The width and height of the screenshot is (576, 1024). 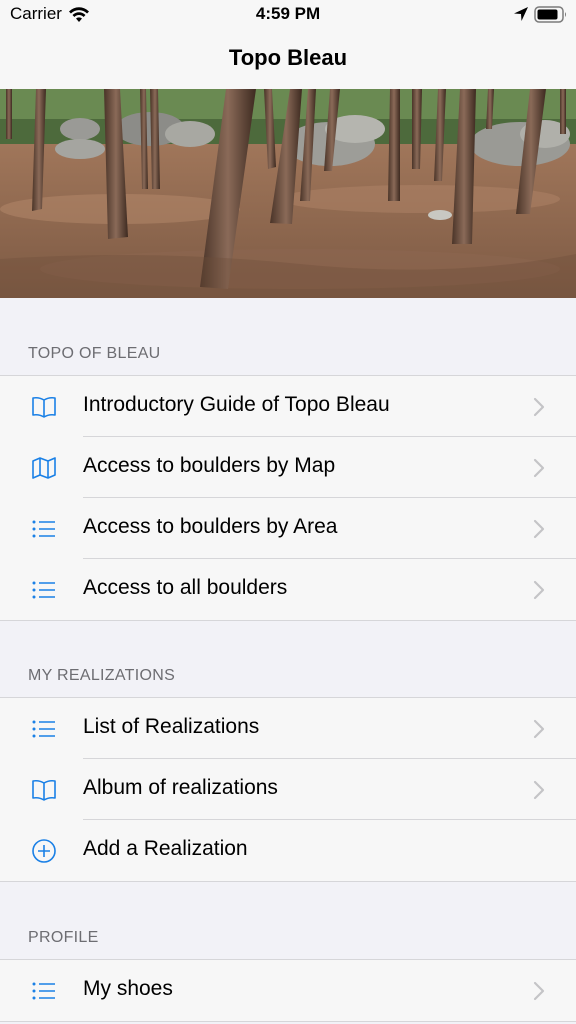 I want to click on status-bar: Carrier 4:59 PM, so click(x=288, y=15).